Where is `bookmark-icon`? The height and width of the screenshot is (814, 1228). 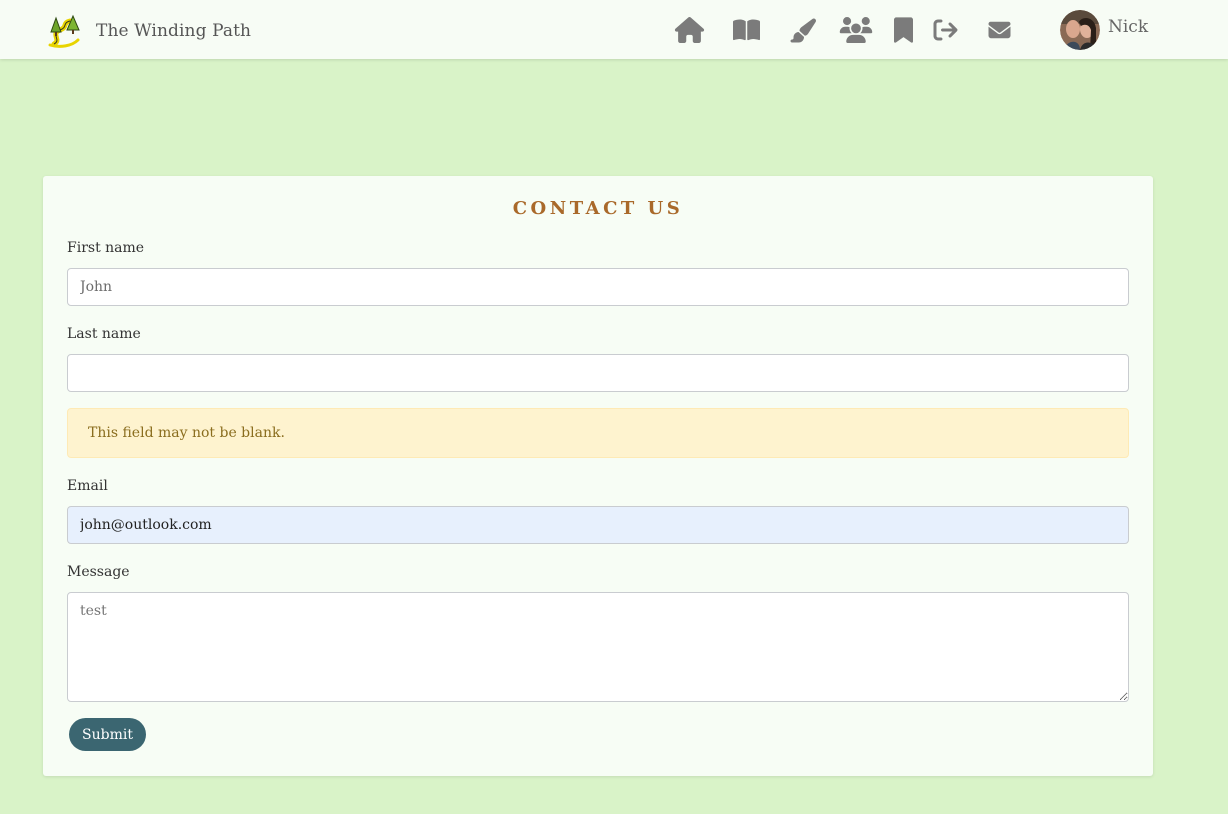
bookmark-icon is located at coordinates (903, 30).